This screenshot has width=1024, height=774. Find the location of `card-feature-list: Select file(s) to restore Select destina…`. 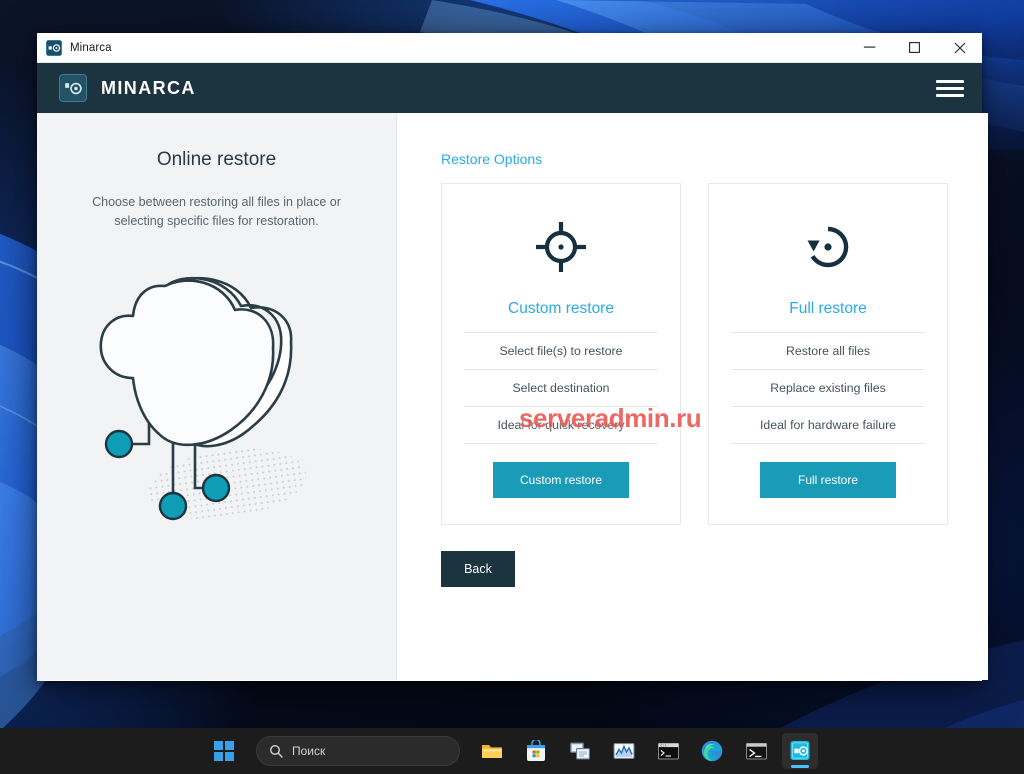

card-feature-list: Select file(s) to restore Select destina… is located at coordinates (561, 388).